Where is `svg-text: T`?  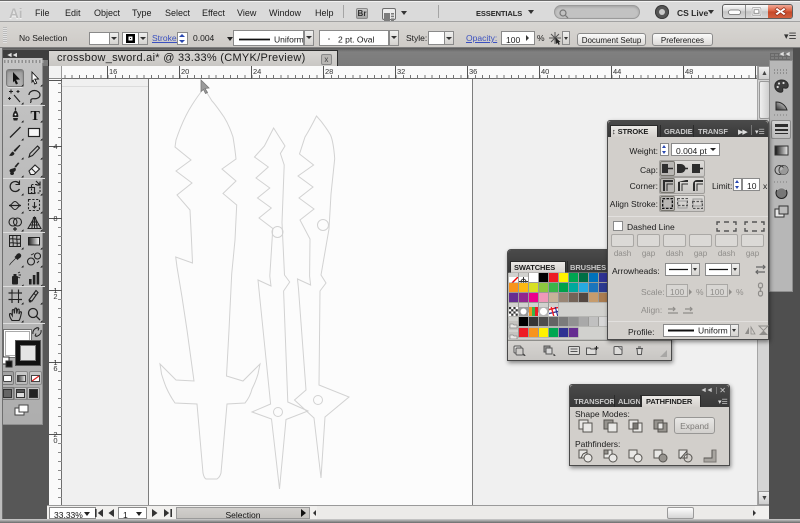
svg-text: T is located at coordinates (36, 116).